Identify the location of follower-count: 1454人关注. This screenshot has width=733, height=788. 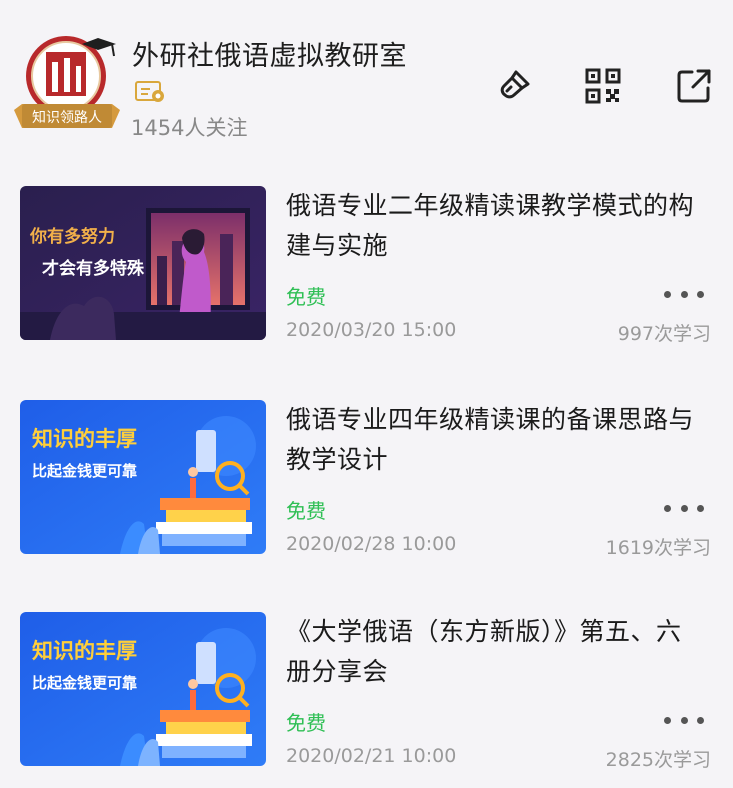
(189, 128).